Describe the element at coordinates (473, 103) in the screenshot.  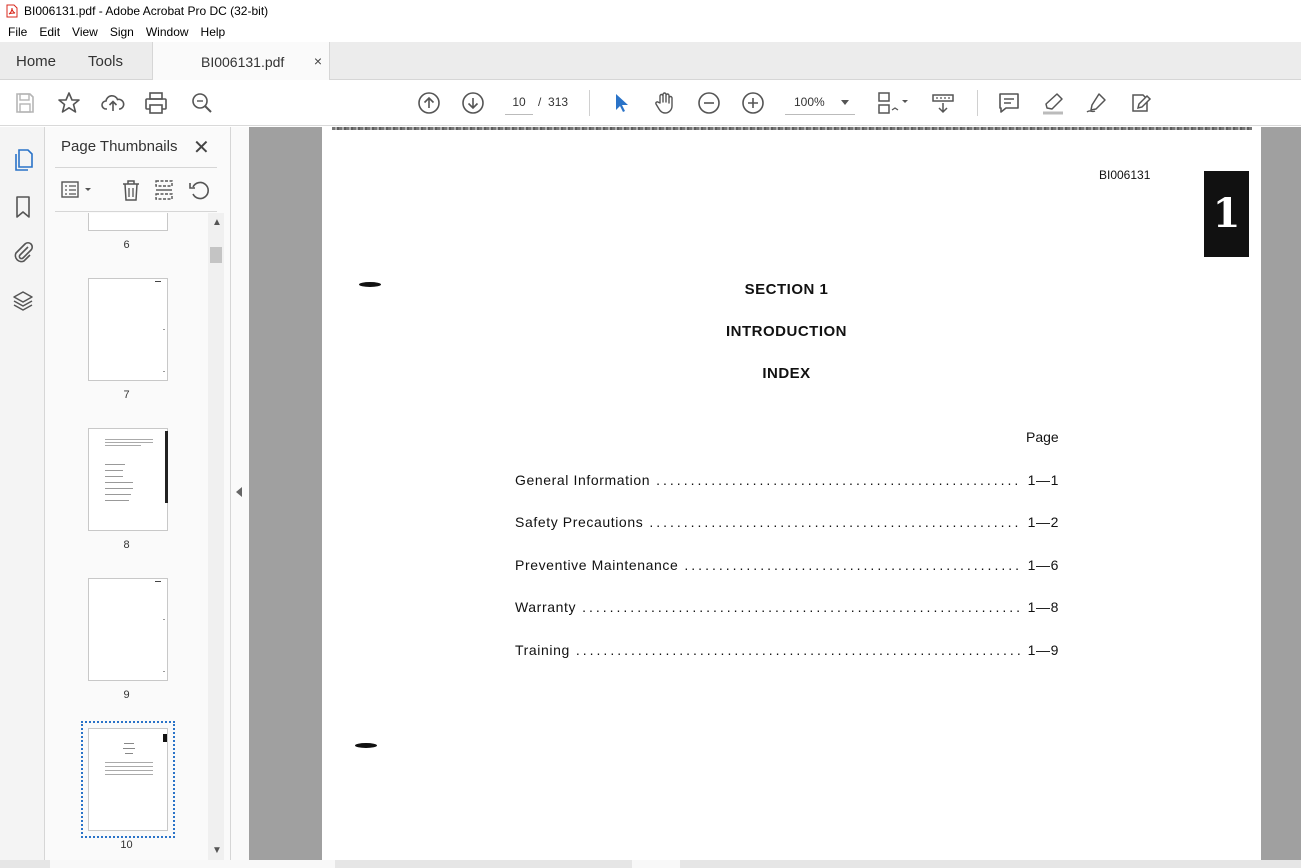
I see `next-page-icon` at that location.